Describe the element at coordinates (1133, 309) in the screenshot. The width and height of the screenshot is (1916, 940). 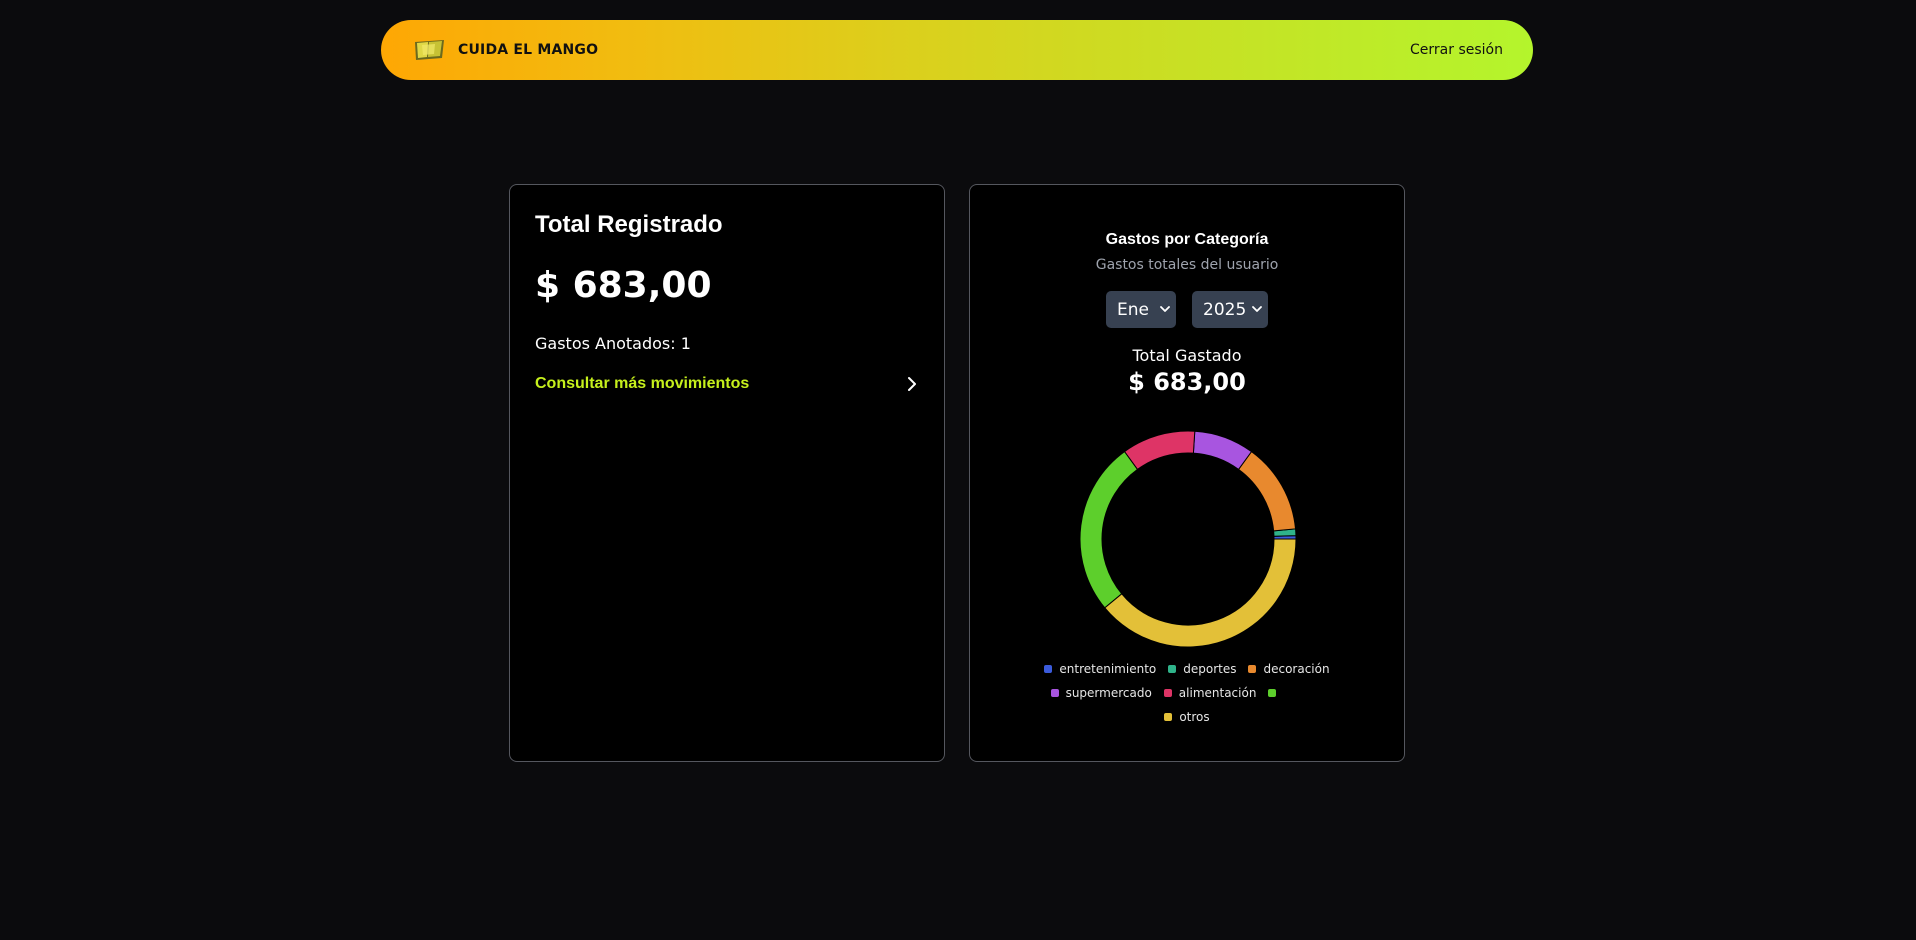
I see `month-value: Ene` at that location.